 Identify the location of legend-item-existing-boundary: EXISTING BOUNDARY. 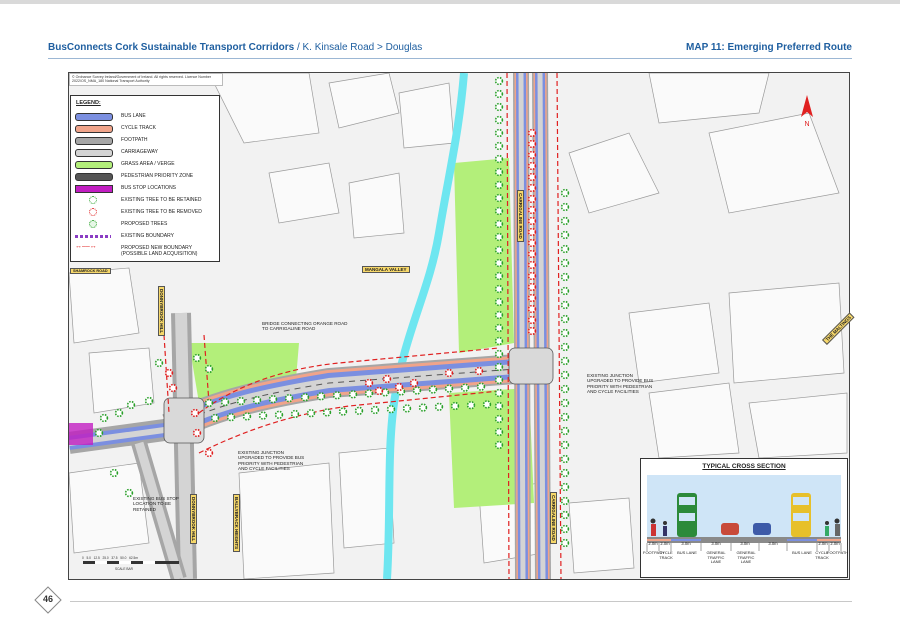
(146, 236).